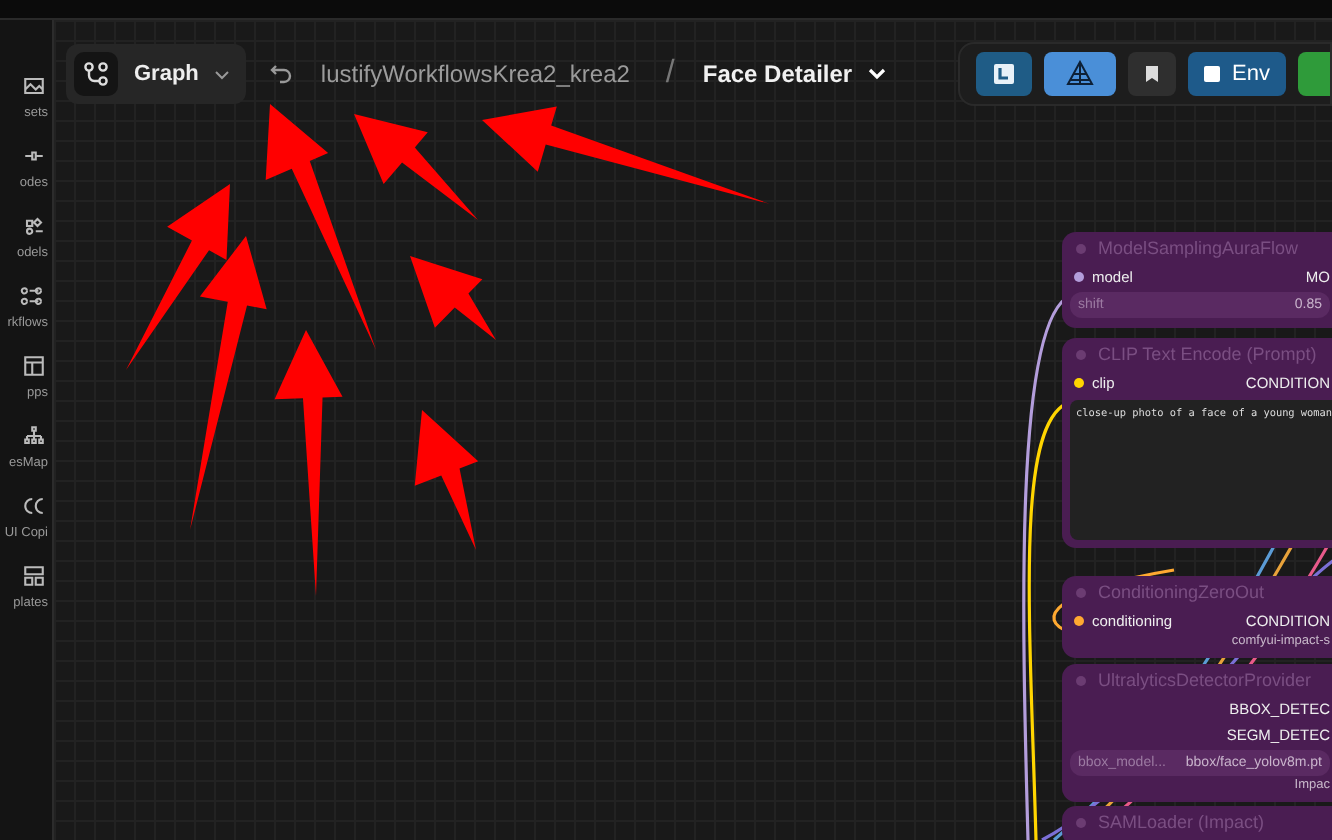  I want to click on workflow-title-button: Face Detailer, so click(794, 74).